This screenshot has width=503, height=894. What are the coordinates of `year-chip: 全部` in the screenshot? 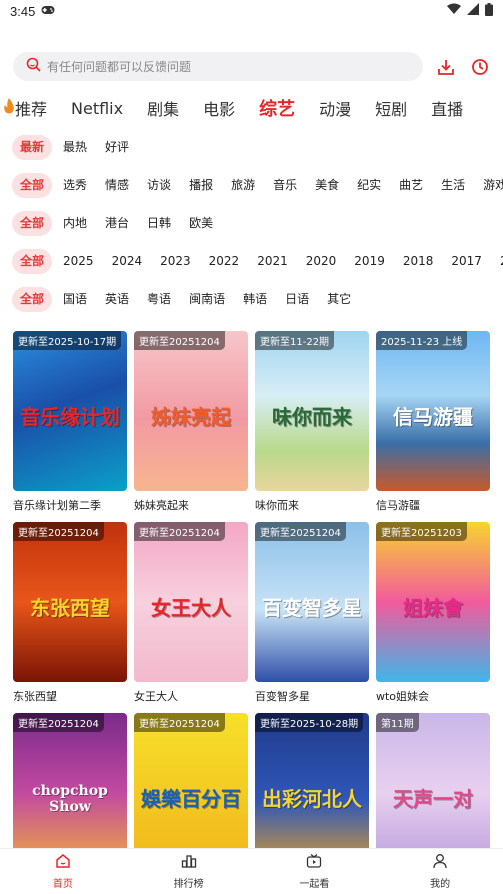 It's located at (32, 261).